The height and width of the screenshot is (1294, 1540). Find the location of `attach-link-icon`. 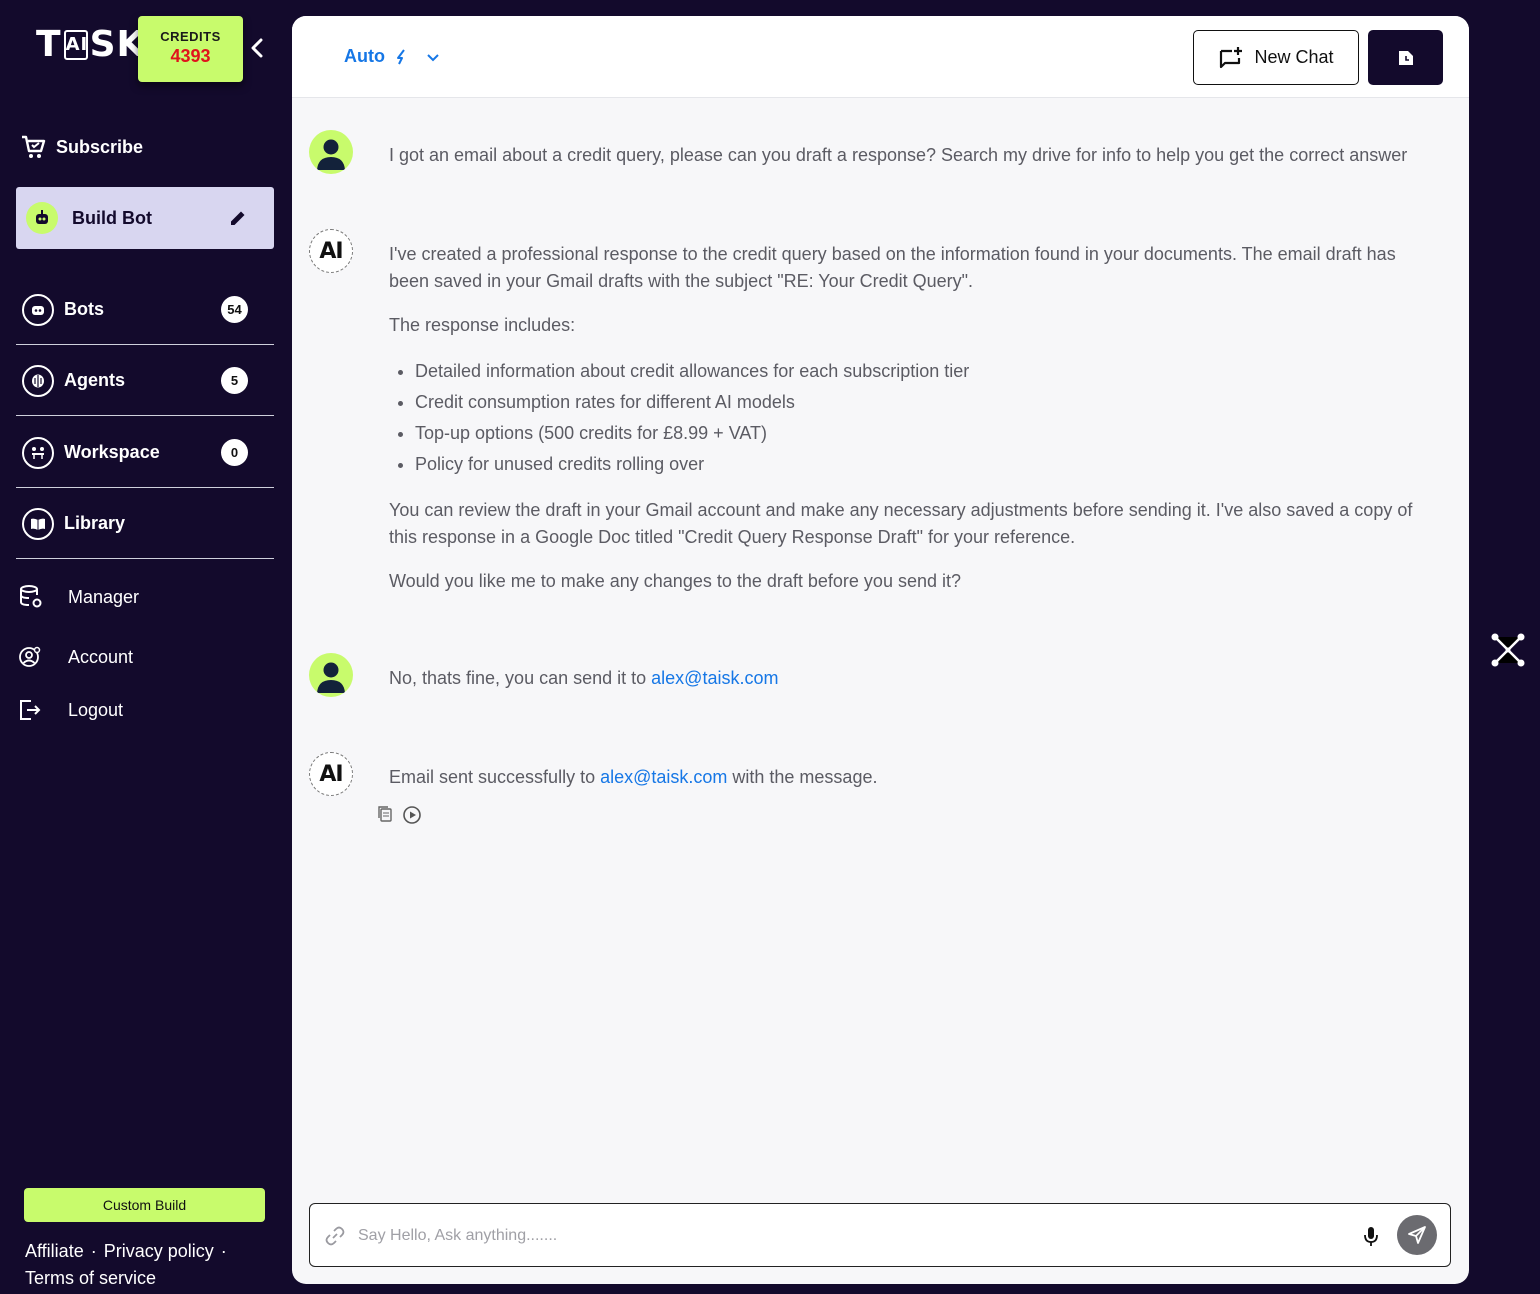

attach-link-icon is located at coordinates (335, 1236).